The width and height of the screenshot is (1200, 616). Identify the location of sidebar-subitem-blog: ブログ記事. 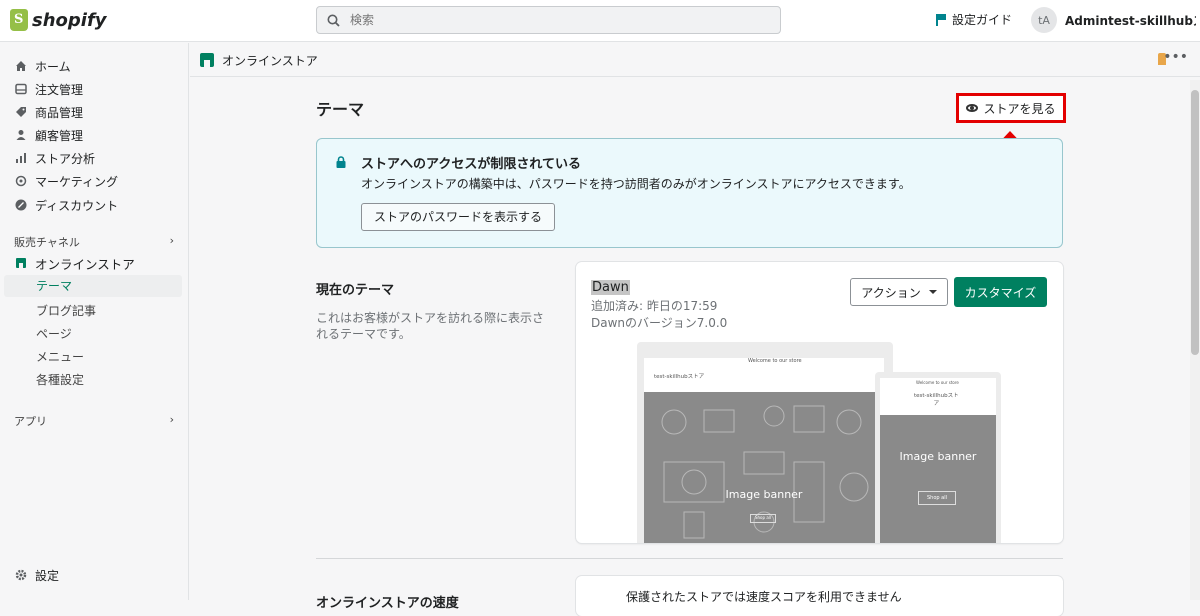
(66, 310).